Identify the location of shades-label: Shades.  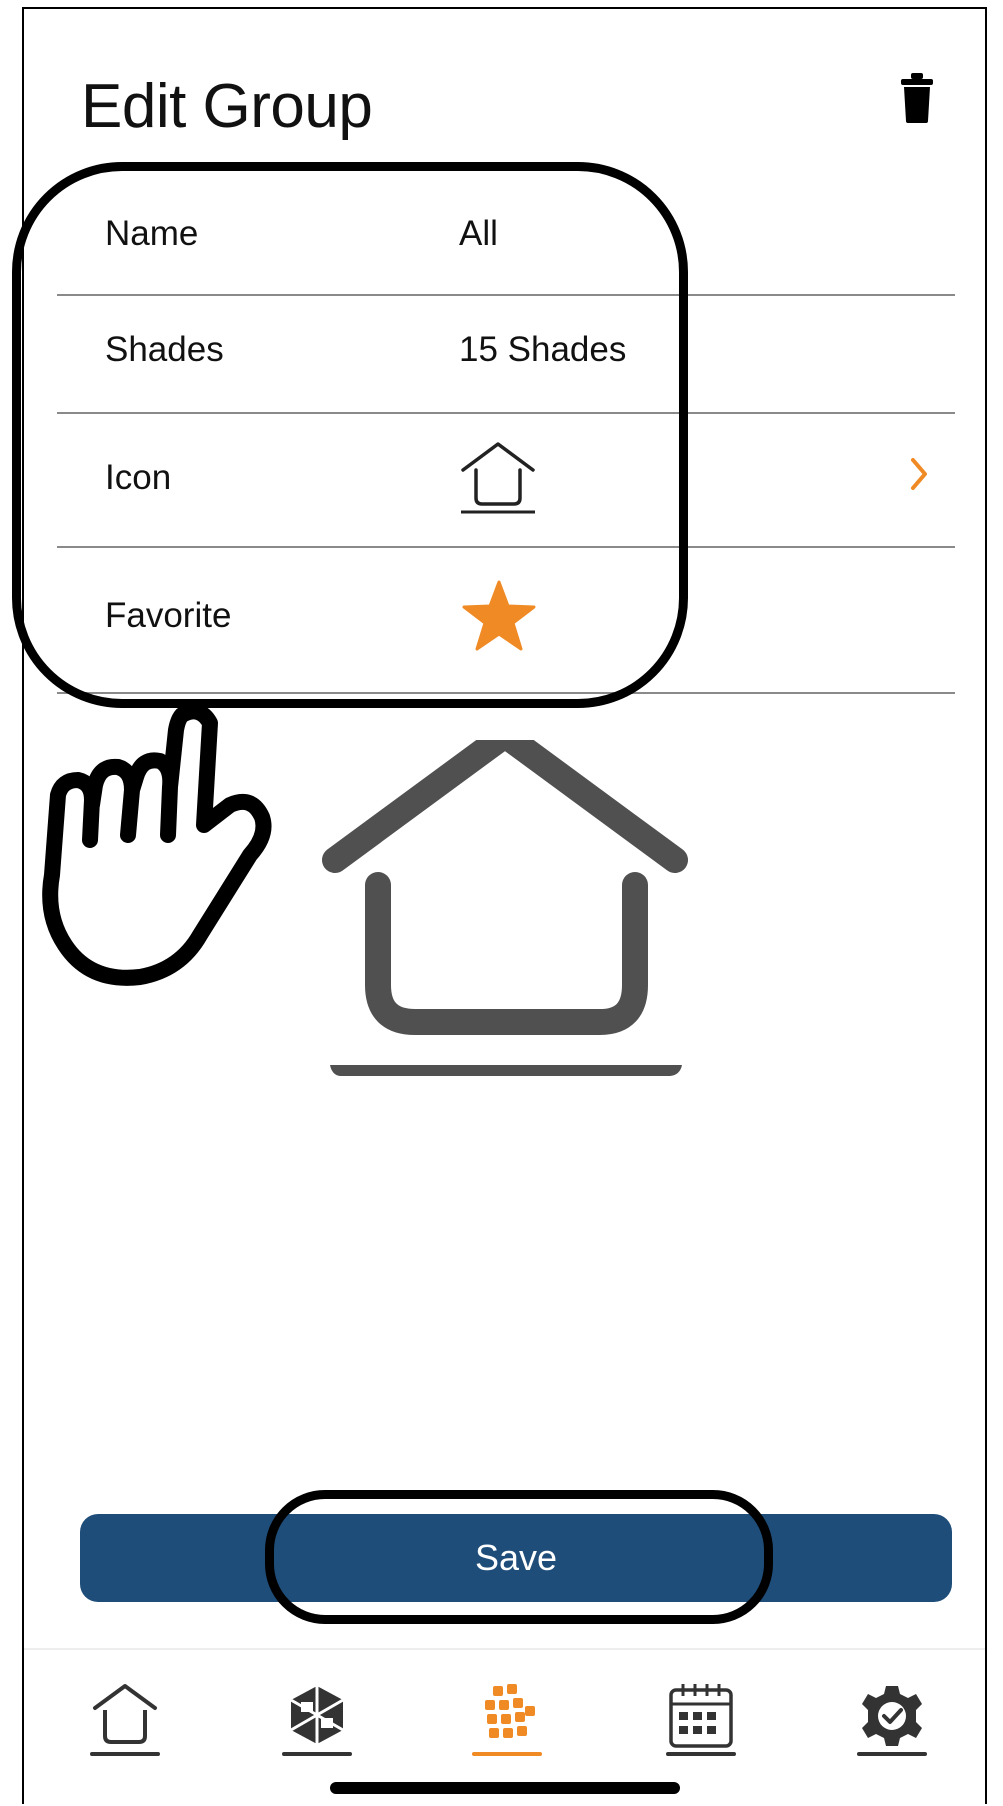
(164, 349).